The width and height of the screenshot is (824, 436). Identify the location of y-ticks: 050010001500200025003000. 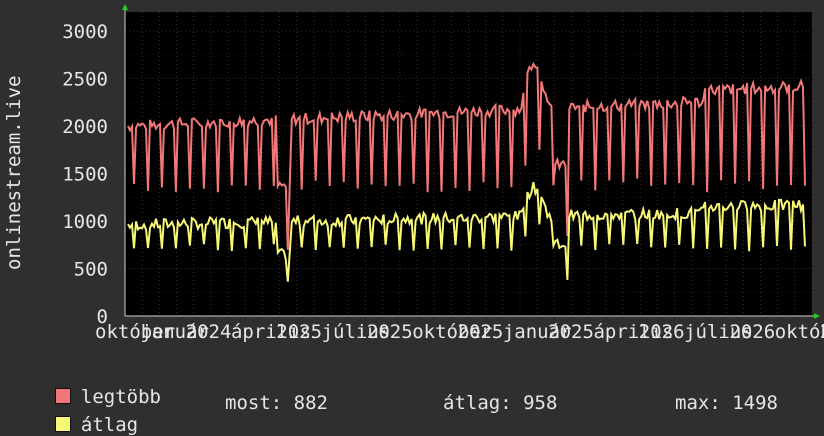
(85, 174).